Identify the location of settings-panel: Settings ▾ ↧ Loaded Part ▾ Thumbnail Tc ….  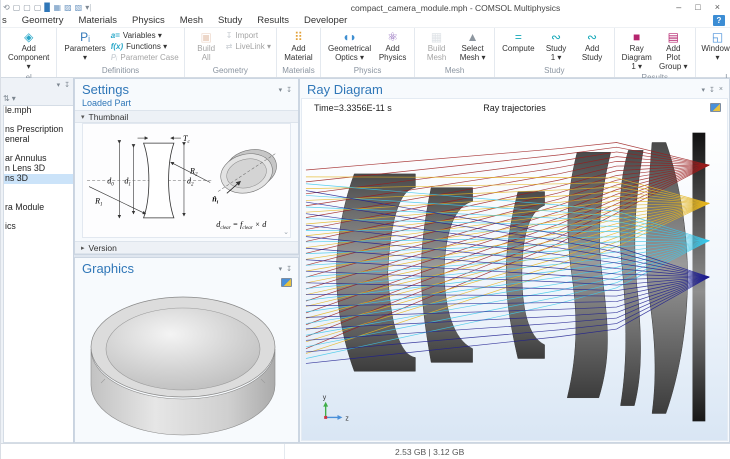
(186, 166).